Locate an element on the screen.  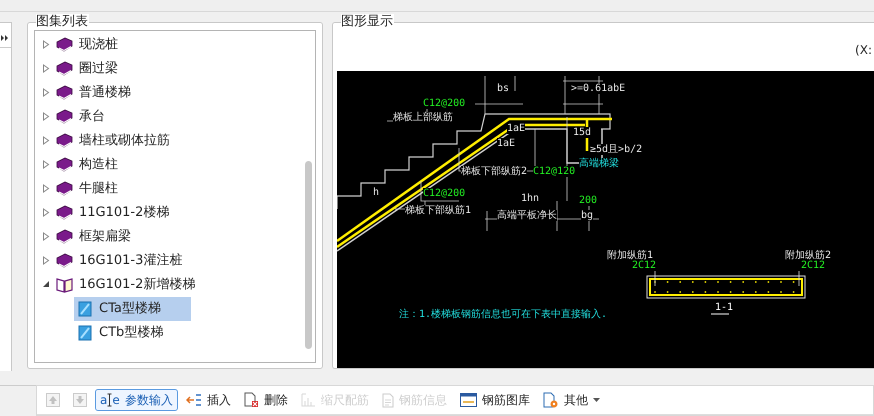
note-text: 注：1.楼梯板钢筋信息也可在下表中直接输入. is located at coordinates (503, 314).